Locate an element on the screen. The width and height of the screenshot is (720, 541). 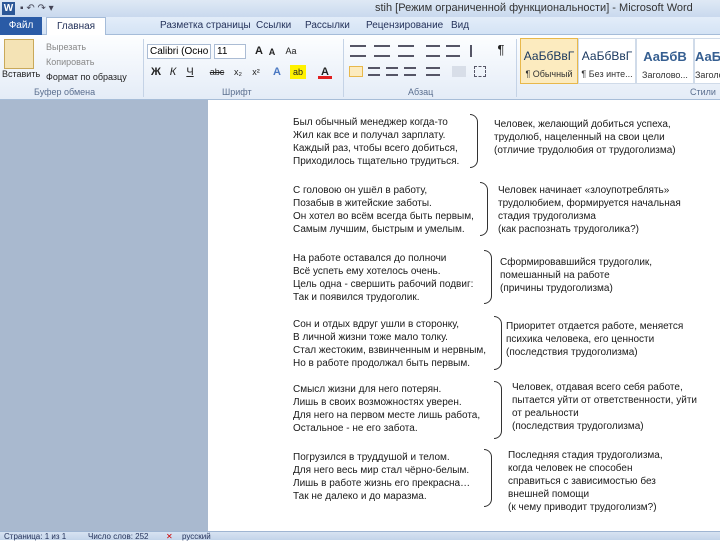
highlight-button: ab is located at coordinates (298, 72).